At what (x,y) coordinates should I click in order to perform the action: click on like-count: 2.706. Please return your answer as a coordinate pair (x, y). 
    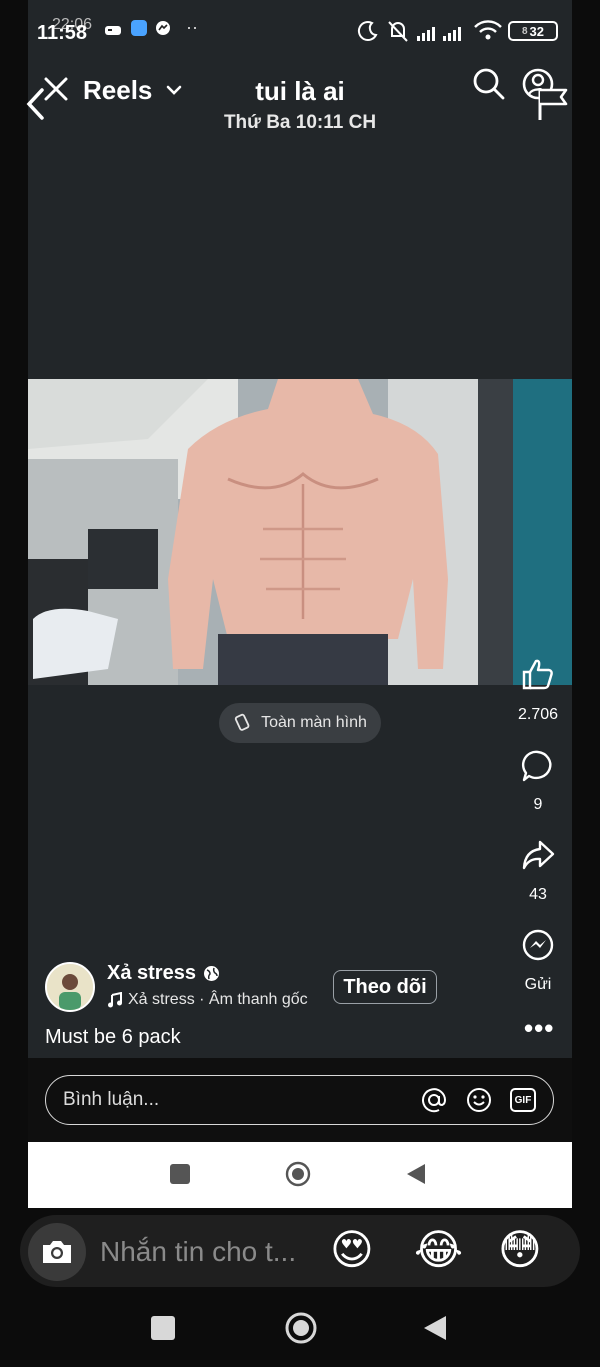
    Looking at the image, I should click on (538, 714).